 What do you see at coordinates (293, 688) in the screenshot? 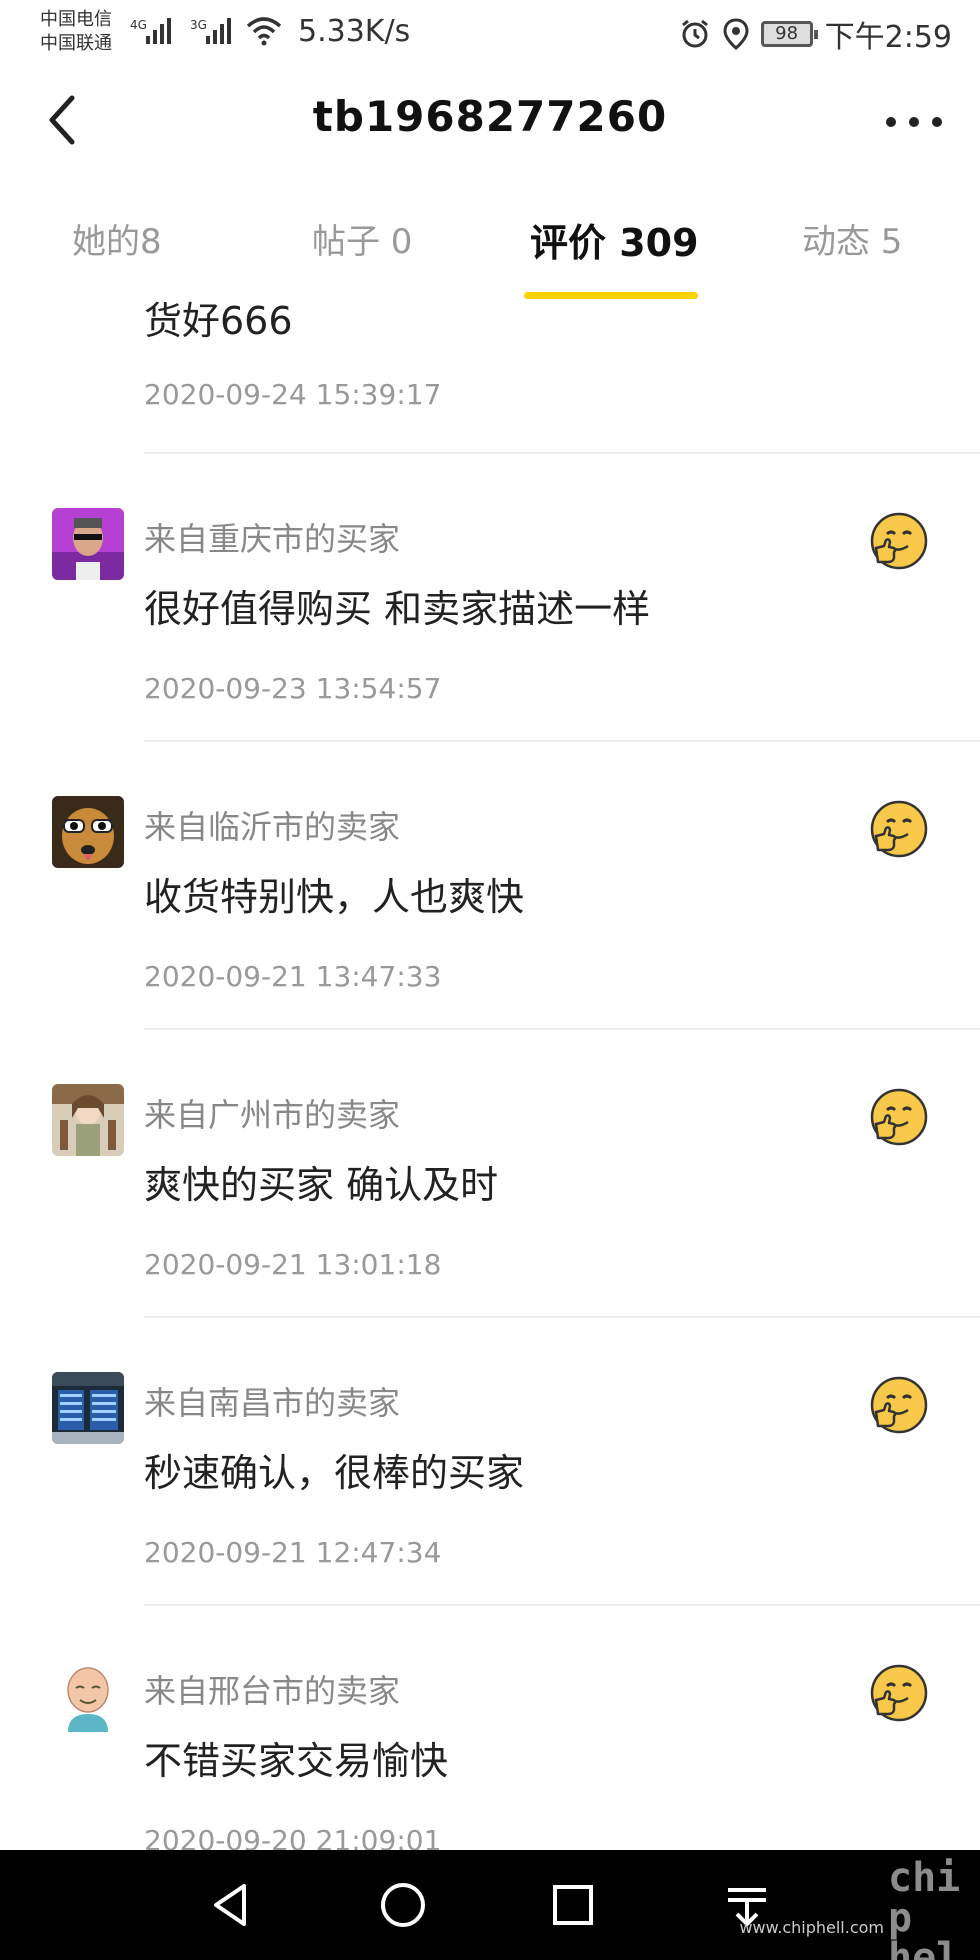
I see `review-date: 2020-09-23 13:54:57` at bounding box center [293, 688].